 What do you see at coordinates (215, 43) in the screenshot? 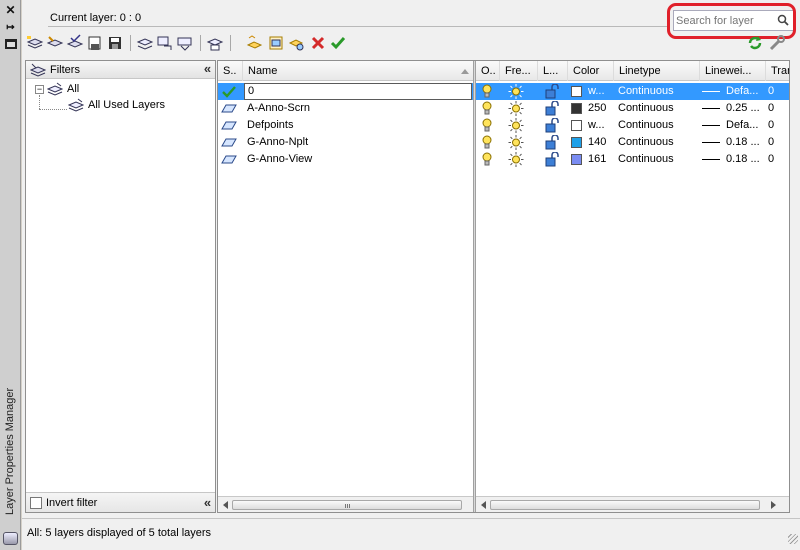
I see `layer-merge-icon` at bounding box center [215, 43].